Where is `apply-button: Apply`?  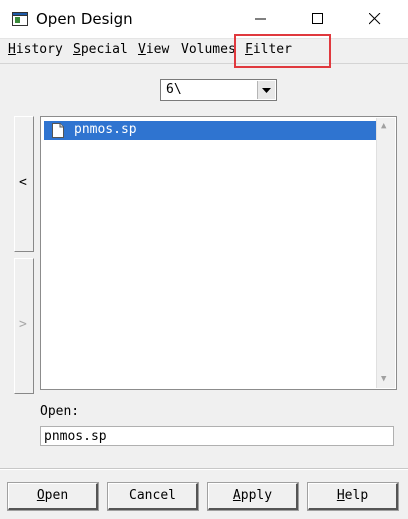
apply-button: Apply is located at coordinates (253, 496).